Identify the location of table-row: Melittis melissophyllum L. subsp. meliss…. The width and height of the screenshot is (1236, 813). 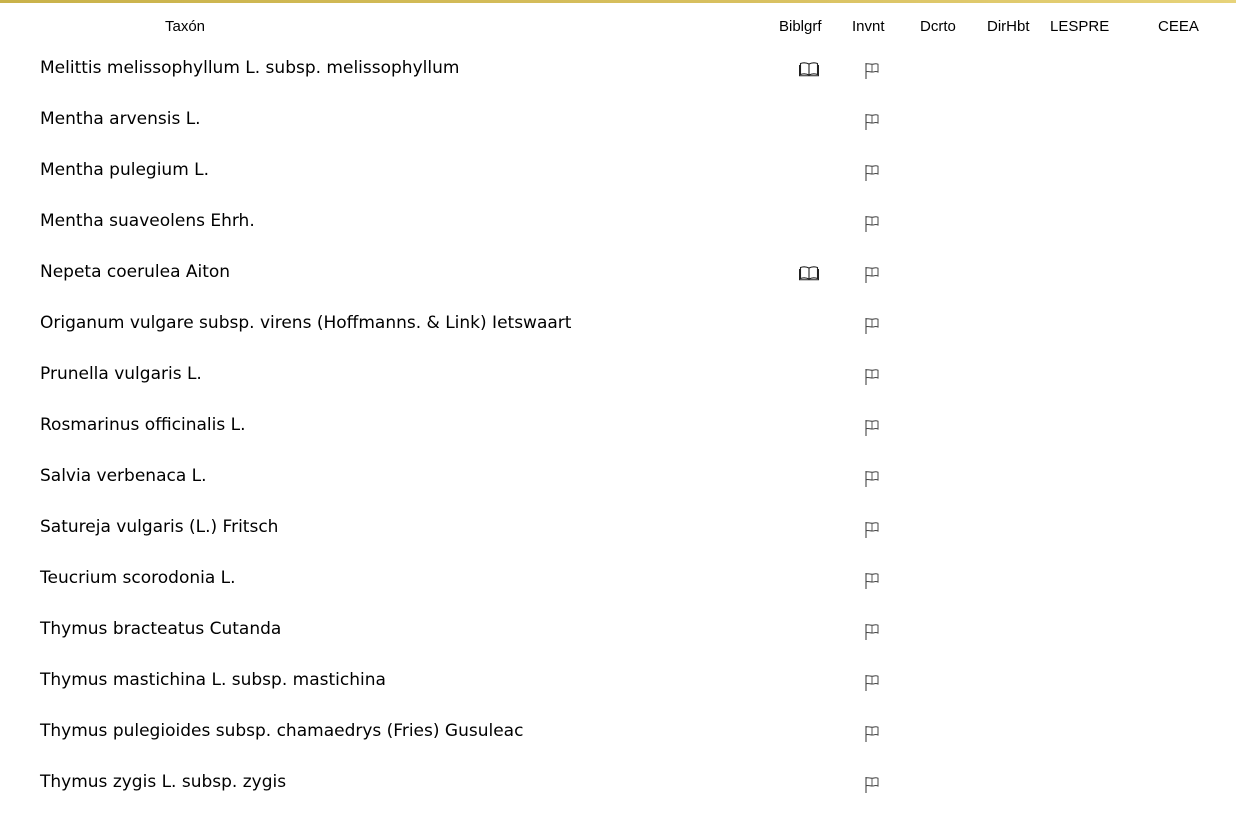
(618, 73).